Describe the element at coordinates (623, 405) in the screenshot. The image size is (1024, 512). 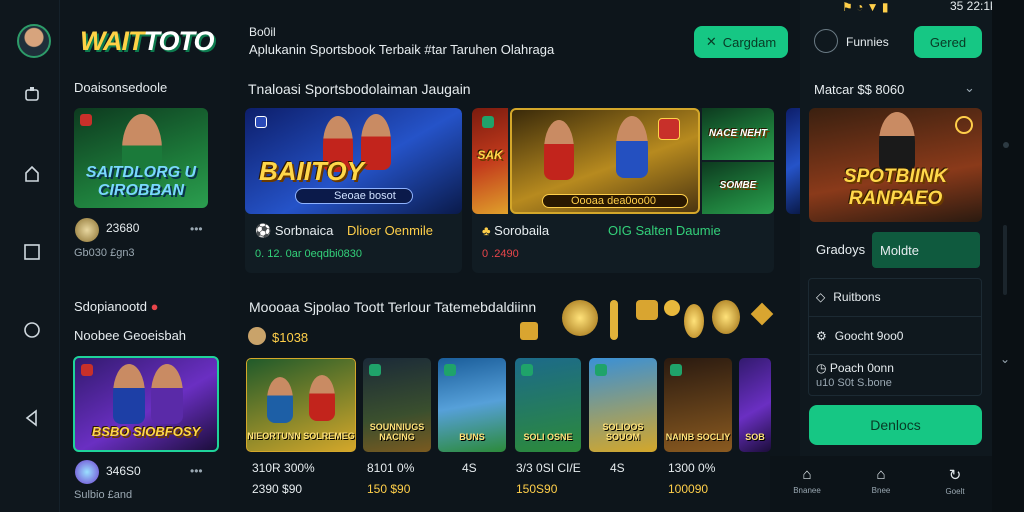
I see `game-tile: SOLIOOS SOUOM` at that location.